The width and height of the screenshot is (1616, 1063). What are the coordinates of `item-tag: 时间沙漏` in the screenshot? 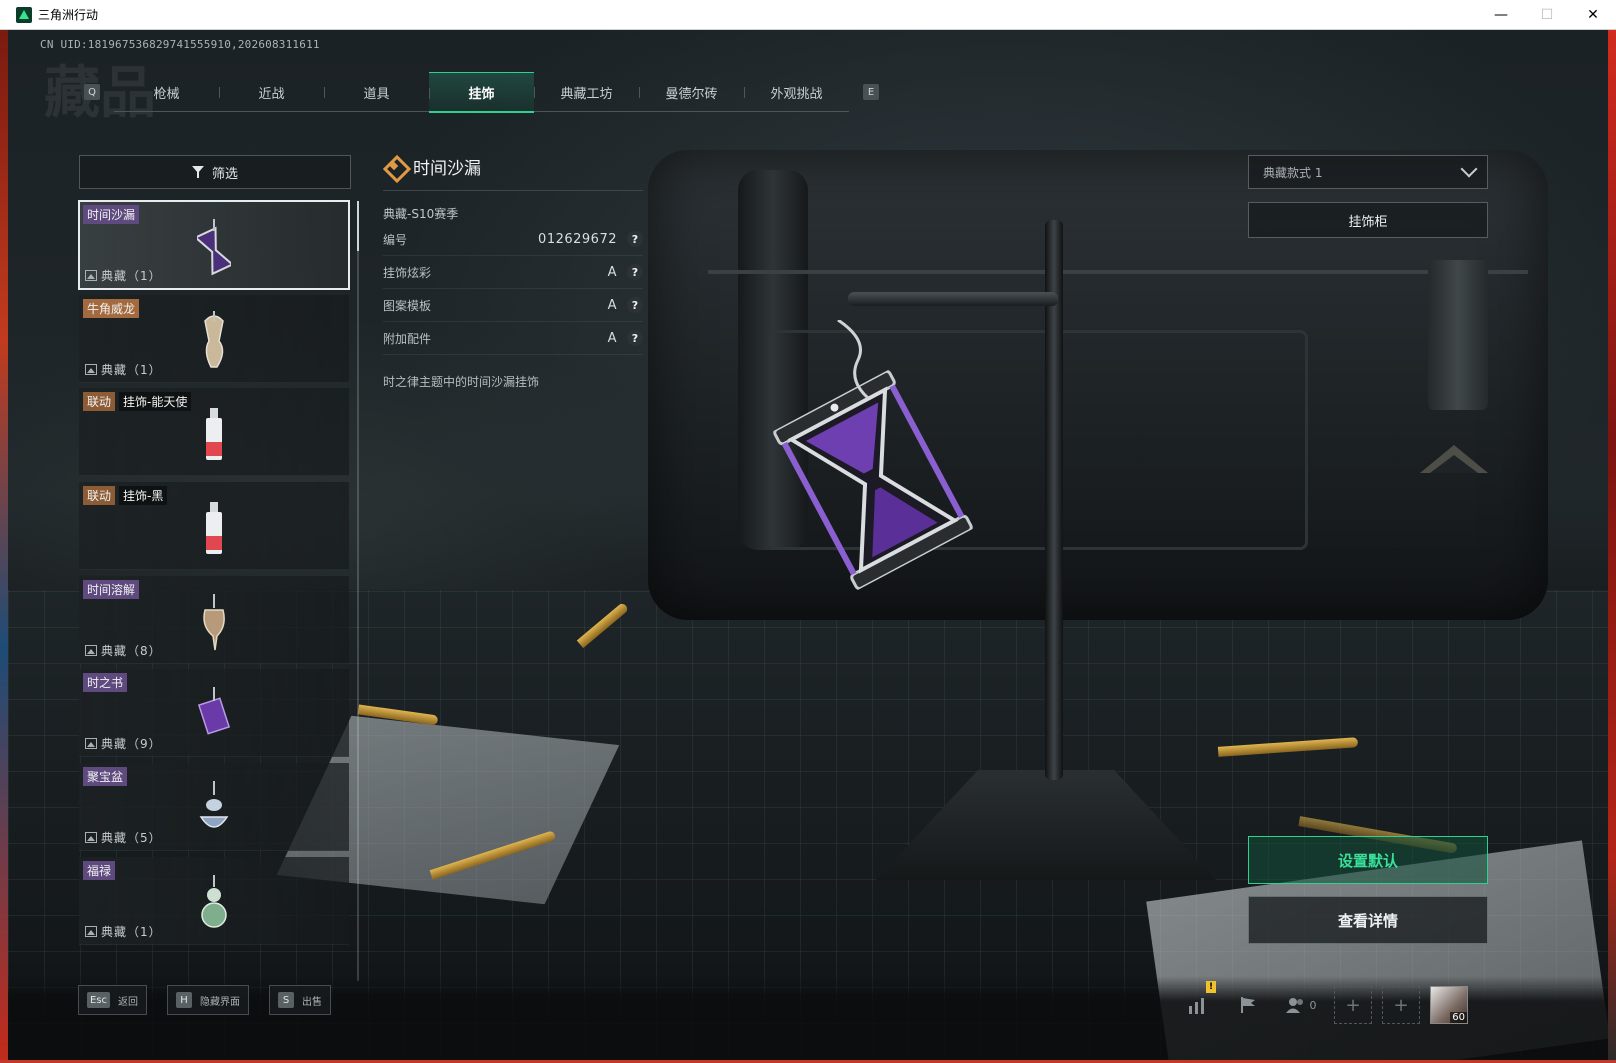 It's located at (111, 214).